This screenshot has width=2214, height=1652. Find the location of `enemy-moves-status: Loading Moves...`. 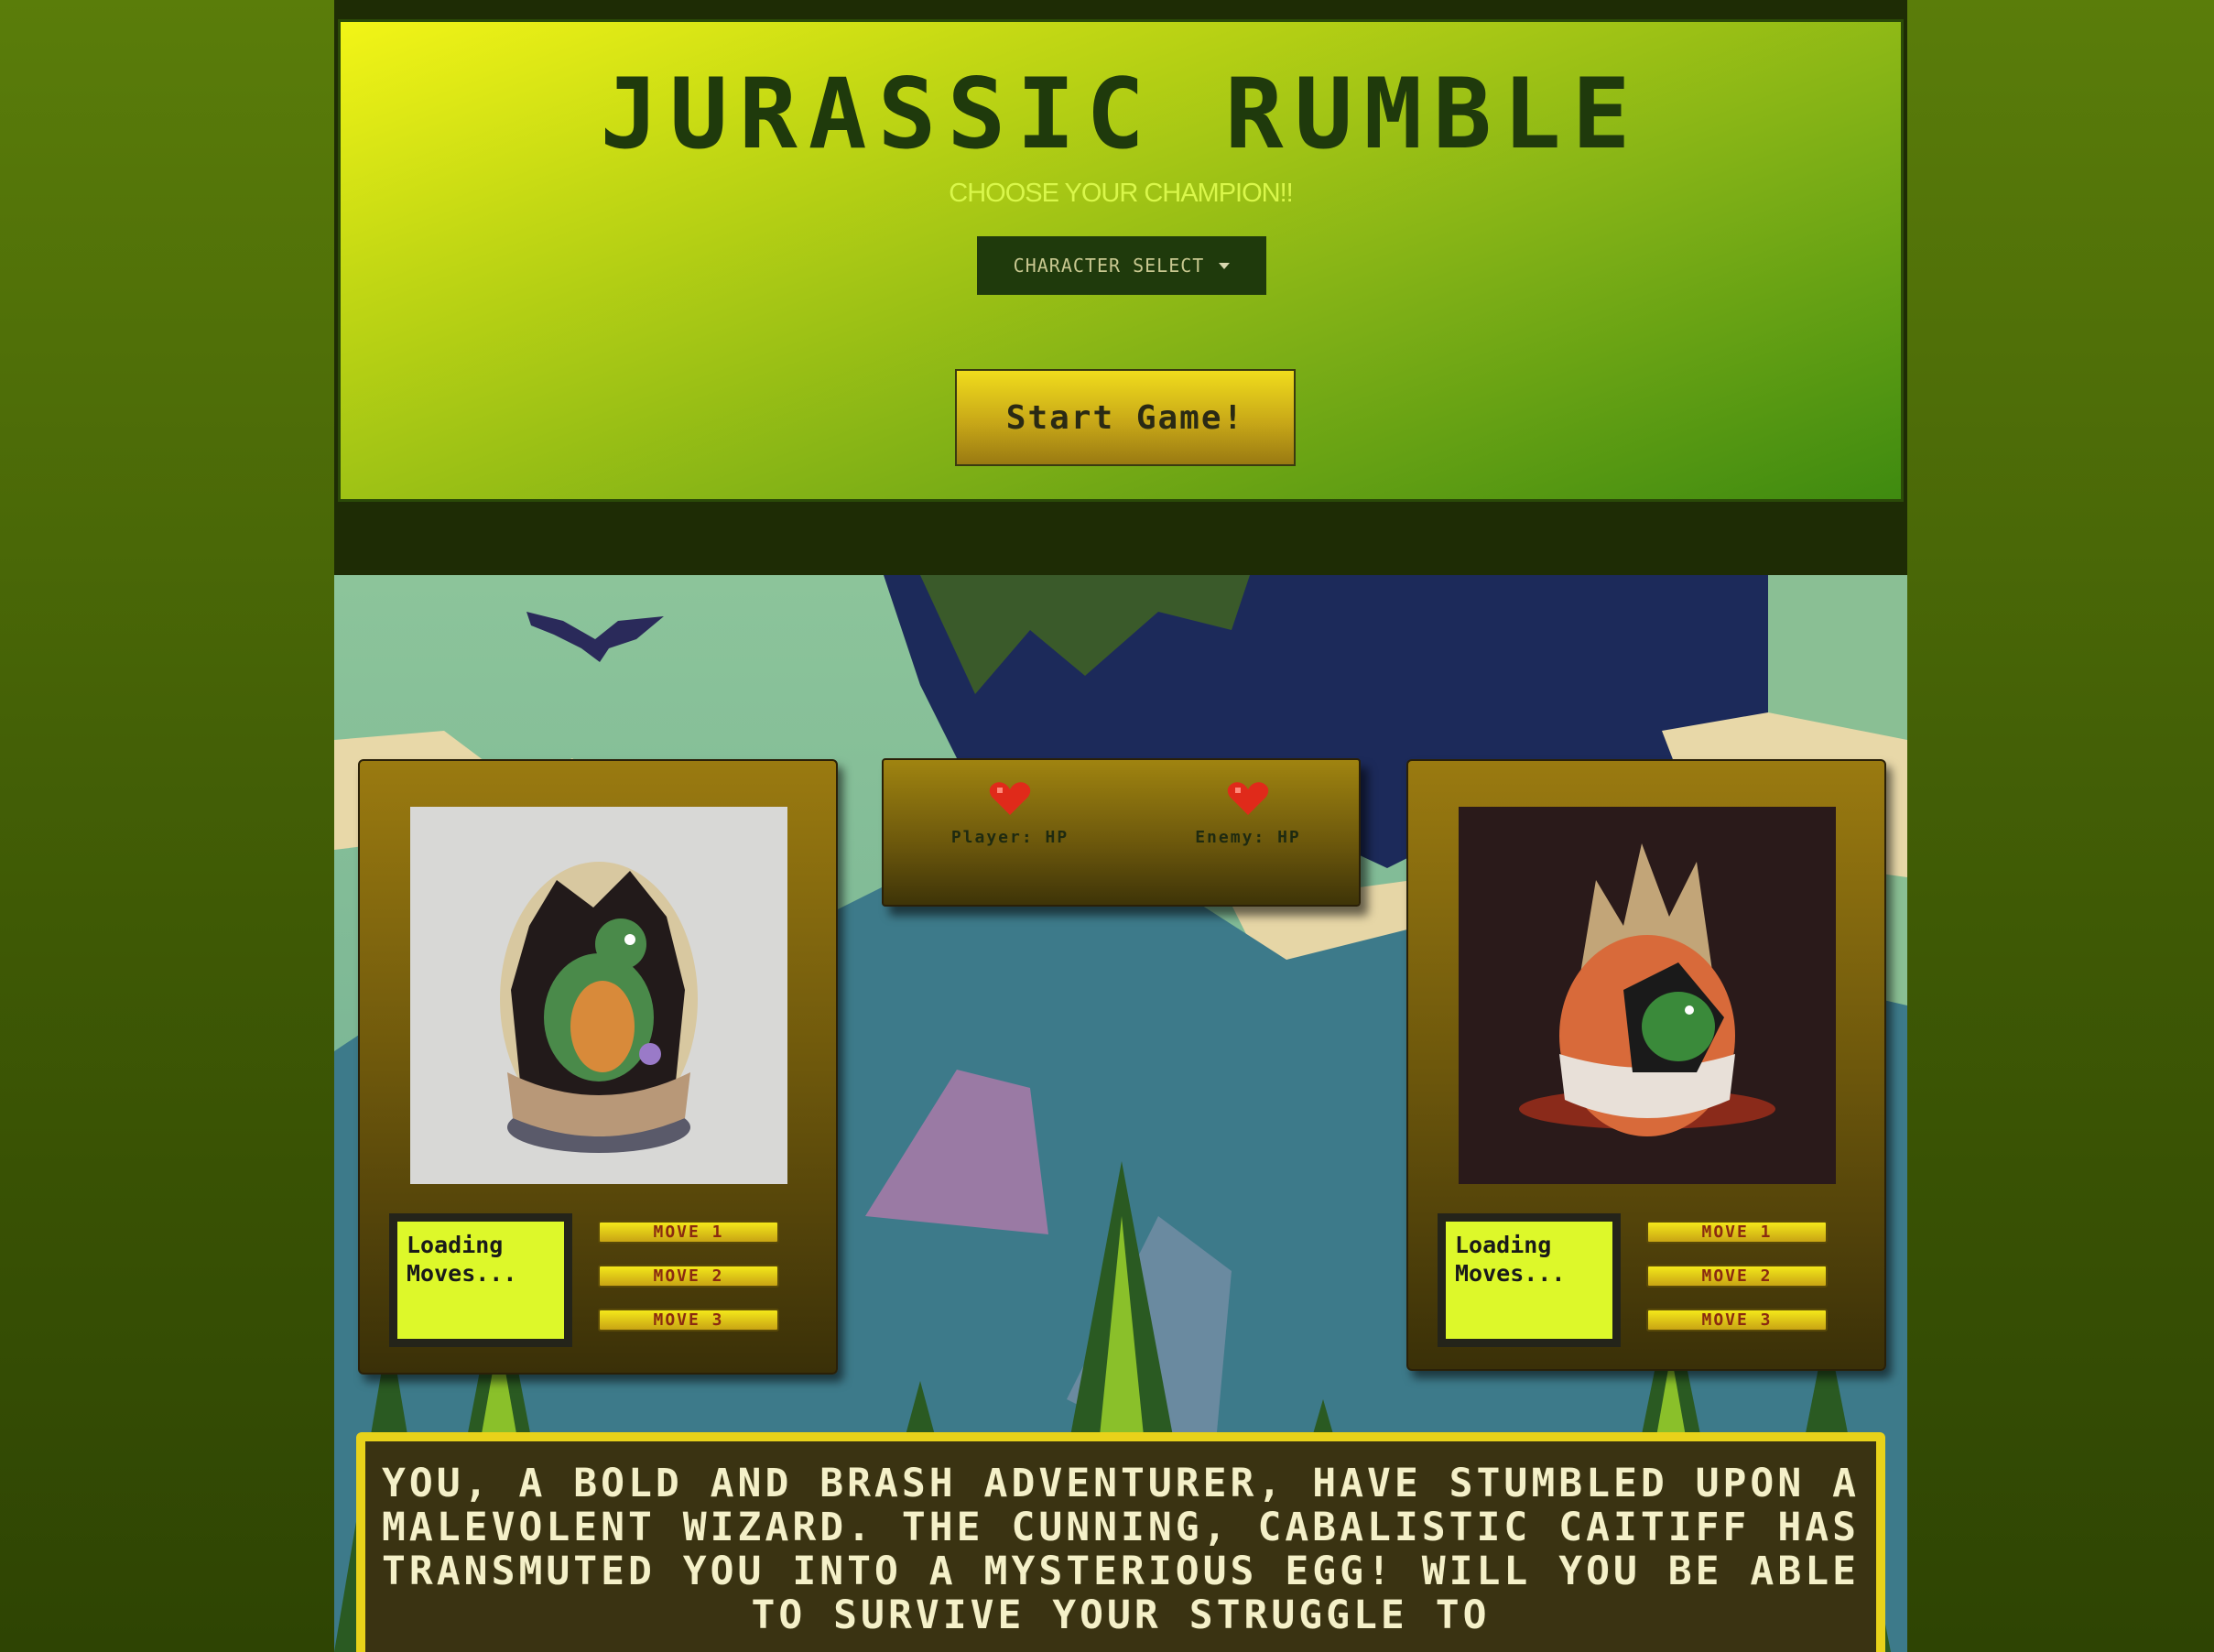

enemy-moves-status: Loading Moves... is located at coordinates (1529, 1280).